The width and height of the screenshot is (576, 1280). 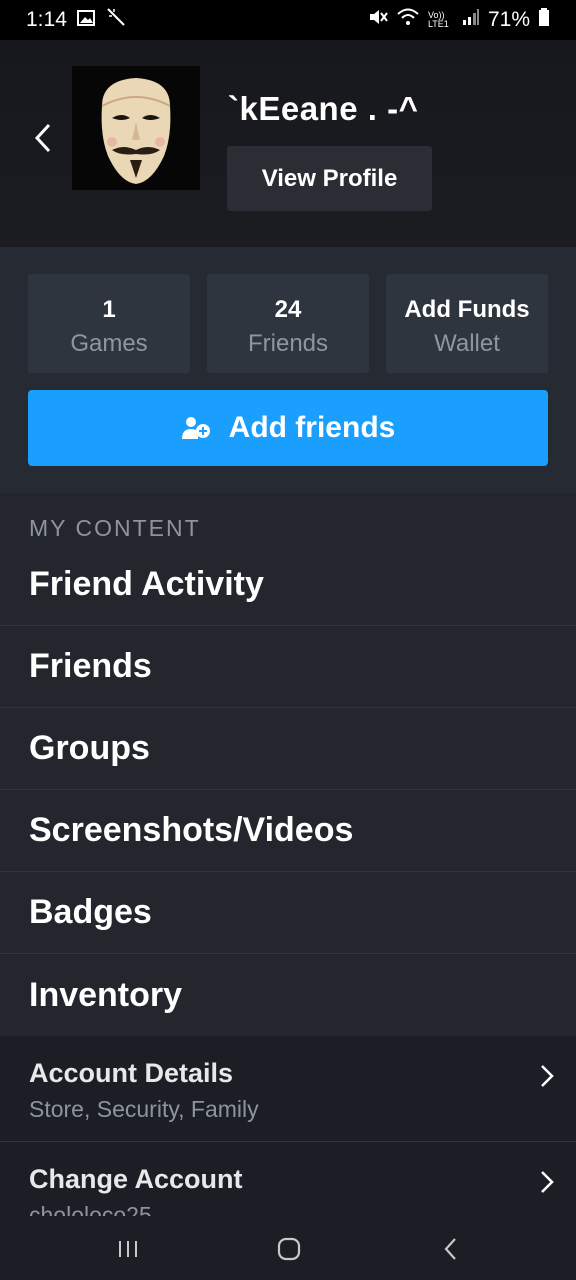 I want to click on mute-icon, so click(x=378, y=20).